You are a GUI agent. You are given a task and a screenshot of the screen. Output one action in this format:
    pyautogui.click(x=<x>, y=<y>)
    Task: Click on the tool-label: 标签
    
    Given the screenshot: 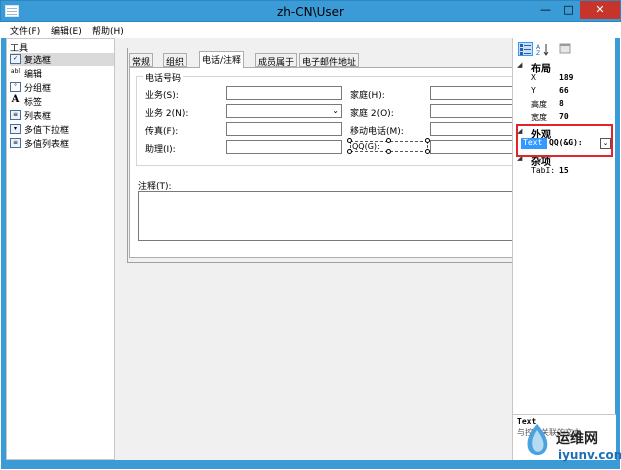 What is the action you would take?
    pyautogui.click(x=33, y=103)
    